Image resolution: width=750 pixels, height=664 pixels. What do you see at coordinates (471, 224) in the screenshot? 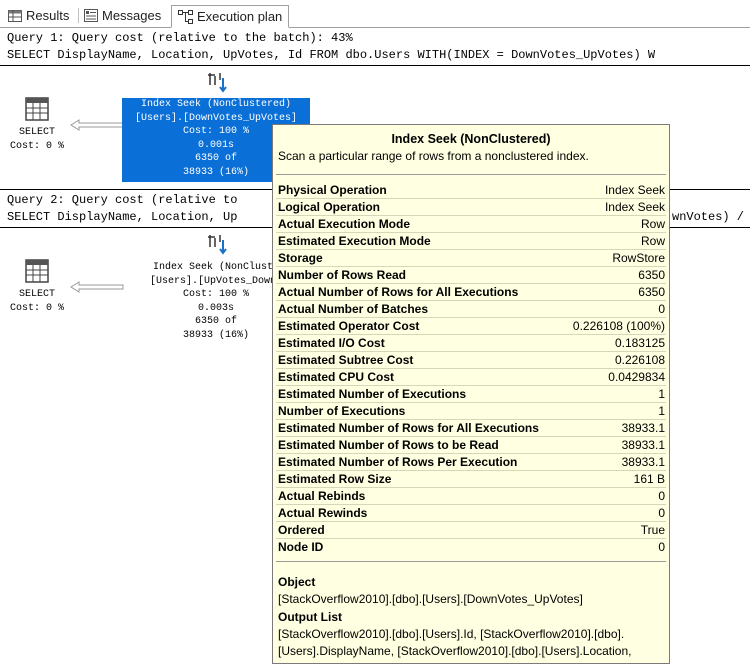
I see `tooltip-property-row: Actual Execution Mode Row` at bounding box center [471, 224].